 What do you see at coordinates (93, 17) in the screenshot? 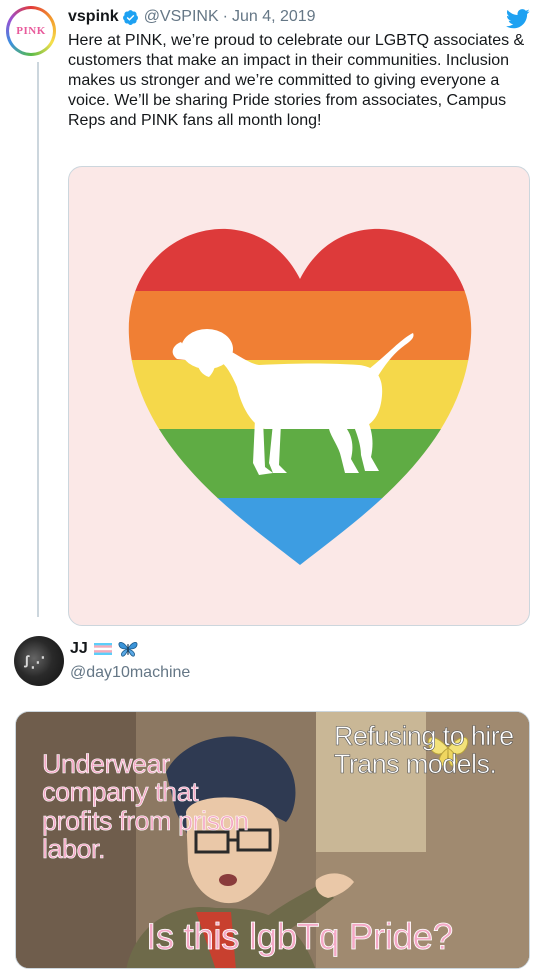
I see `author-display-name: vspink` at bounding box center [93, 17].